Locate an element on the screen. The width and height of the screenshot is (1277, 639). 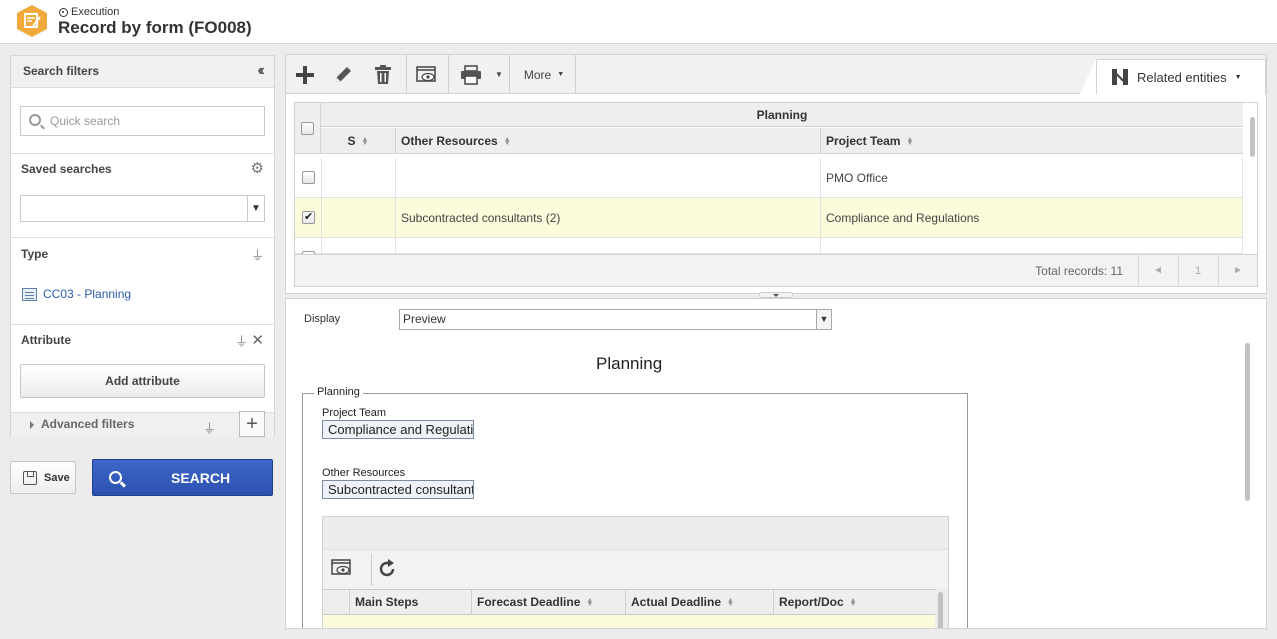
more-button: More ▼ is located at coordinates (544, 74).